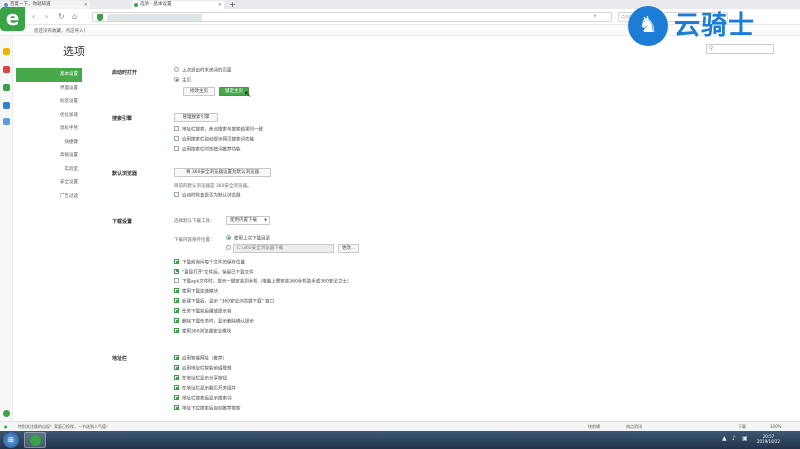  I want to click on nav-item-advanced: 高级设置, so click(49, 156).